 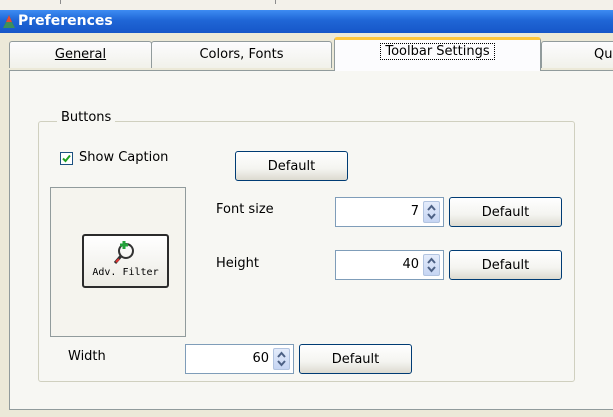 What do you see at coordinates (125, 272) in the screenshot?
I see `adv-filter-caption: Adv. Filter` at bounding box center [125, 272].